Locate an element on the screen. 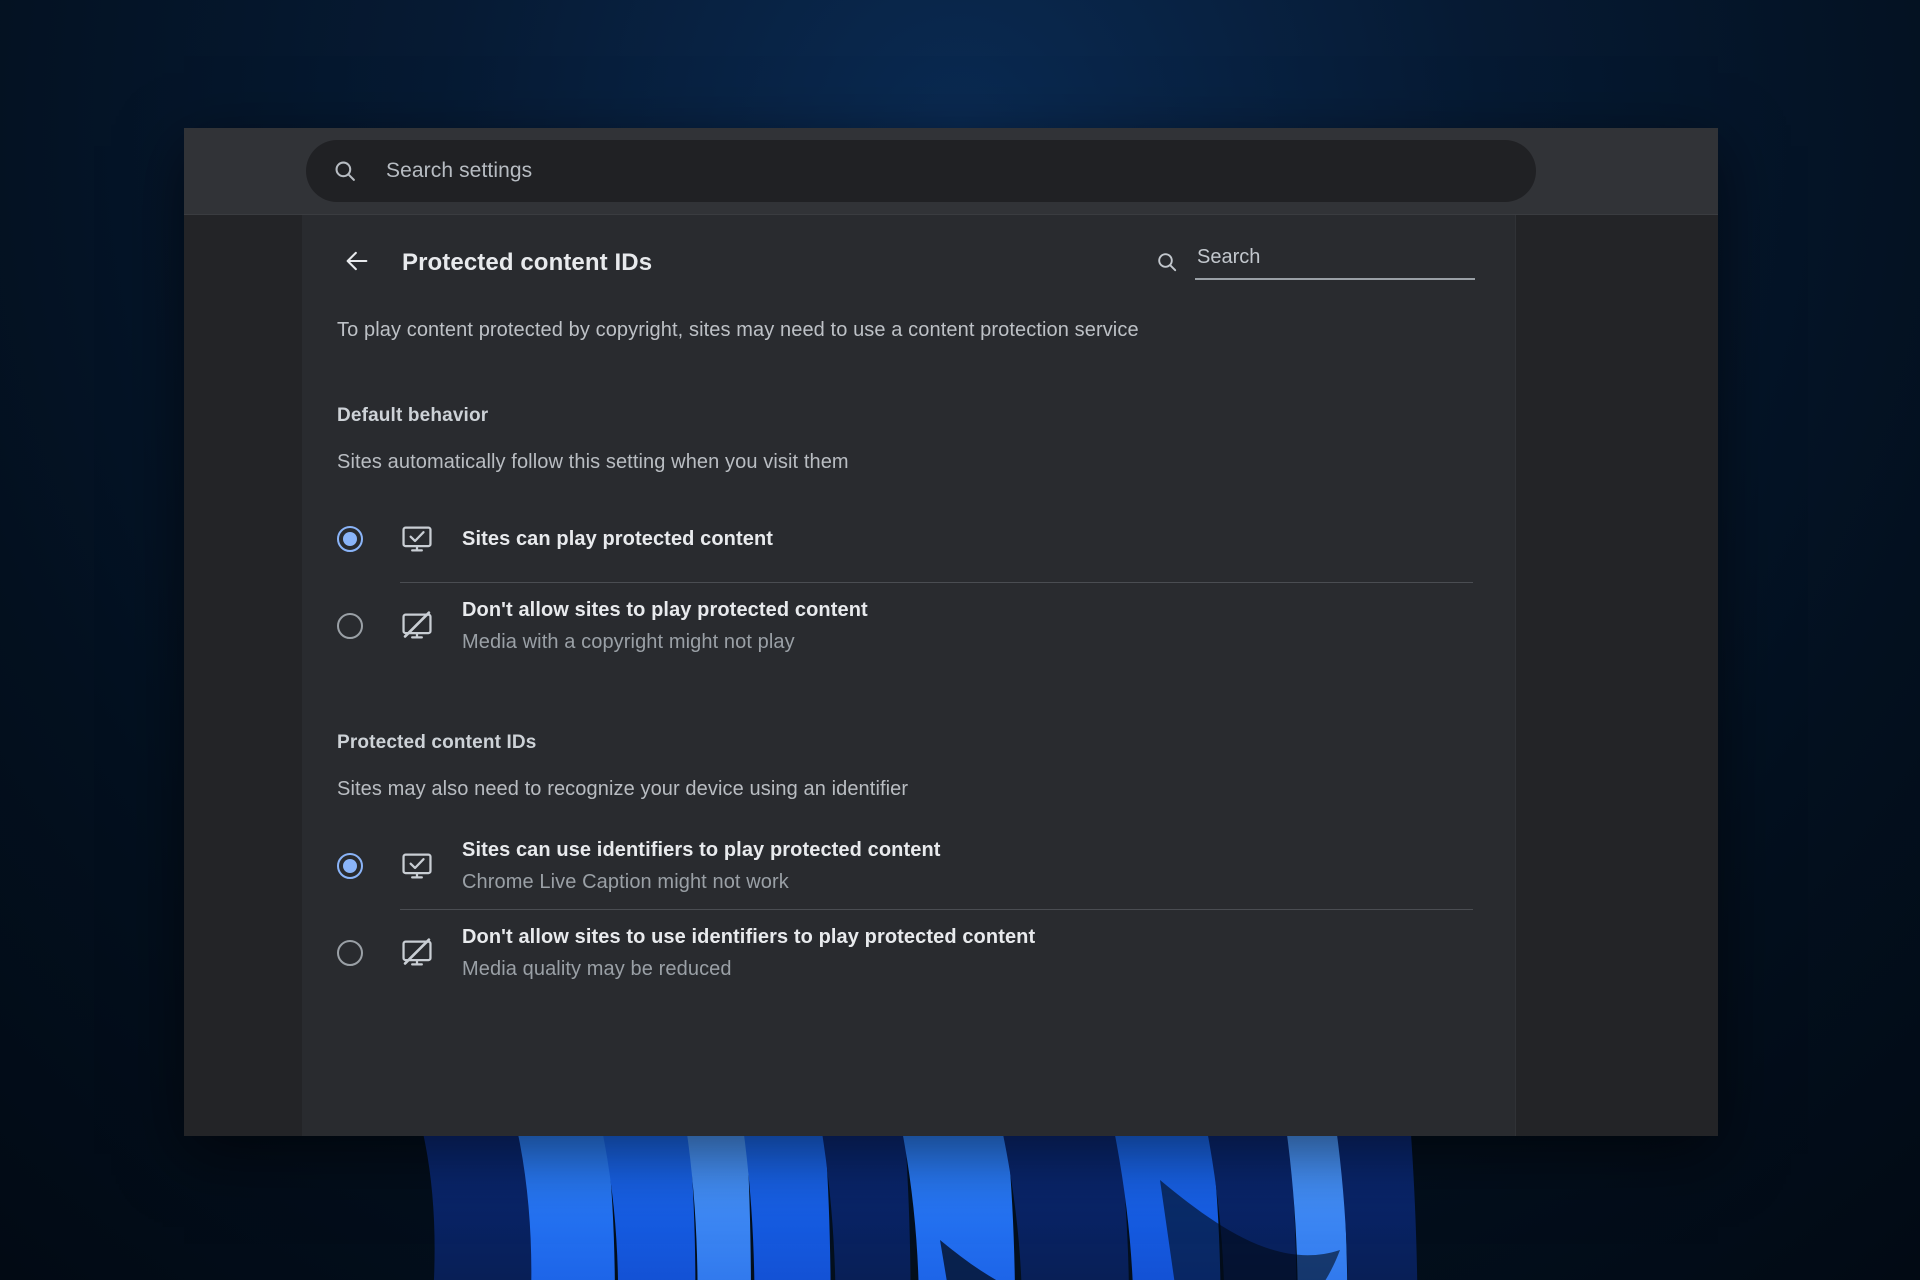 The width and height of the screenshot is (1920, 1280). back-button is located at coordinates (357, 263).